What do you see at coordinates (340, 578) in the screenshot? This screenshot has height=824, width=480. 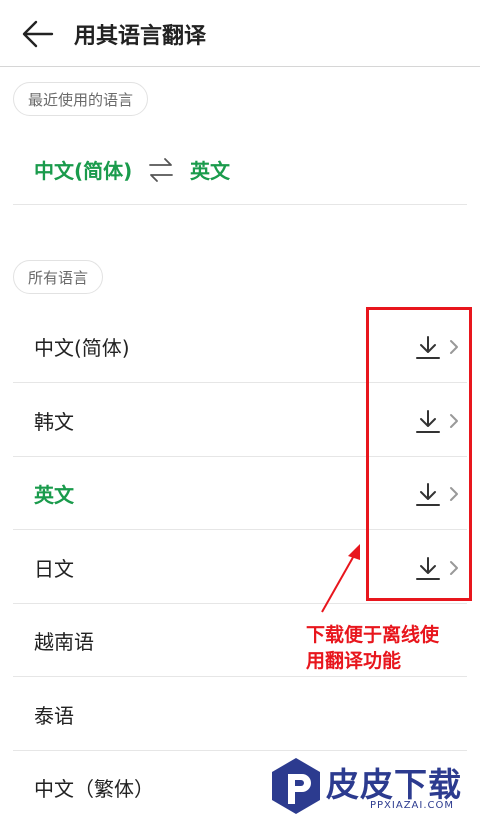 I see `annotation-arrow` at bounding box center [340, 578].